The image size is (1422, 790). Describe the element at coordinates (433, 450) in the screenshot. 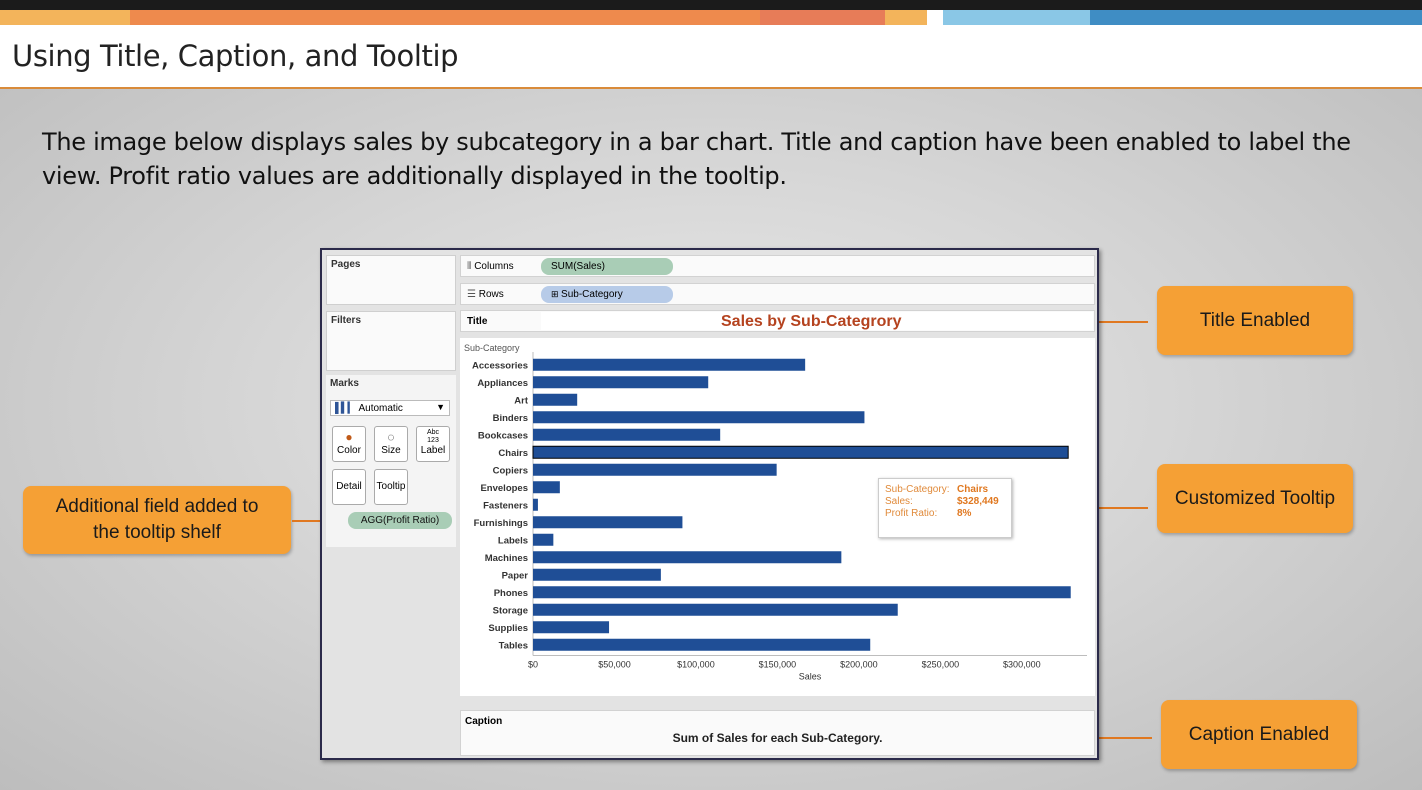

I see `label-button-label: Label` at that location.